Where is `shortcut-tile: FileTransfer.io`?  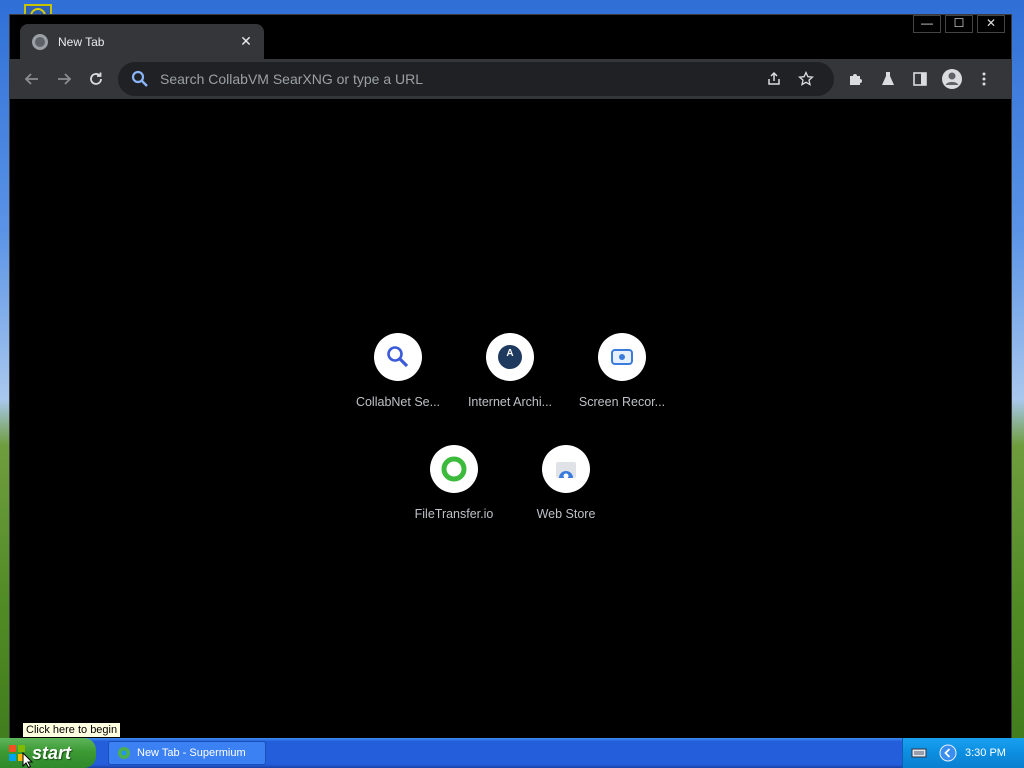 shortcut-tile: FileTransfer.io is located at coordinates (454, 477).